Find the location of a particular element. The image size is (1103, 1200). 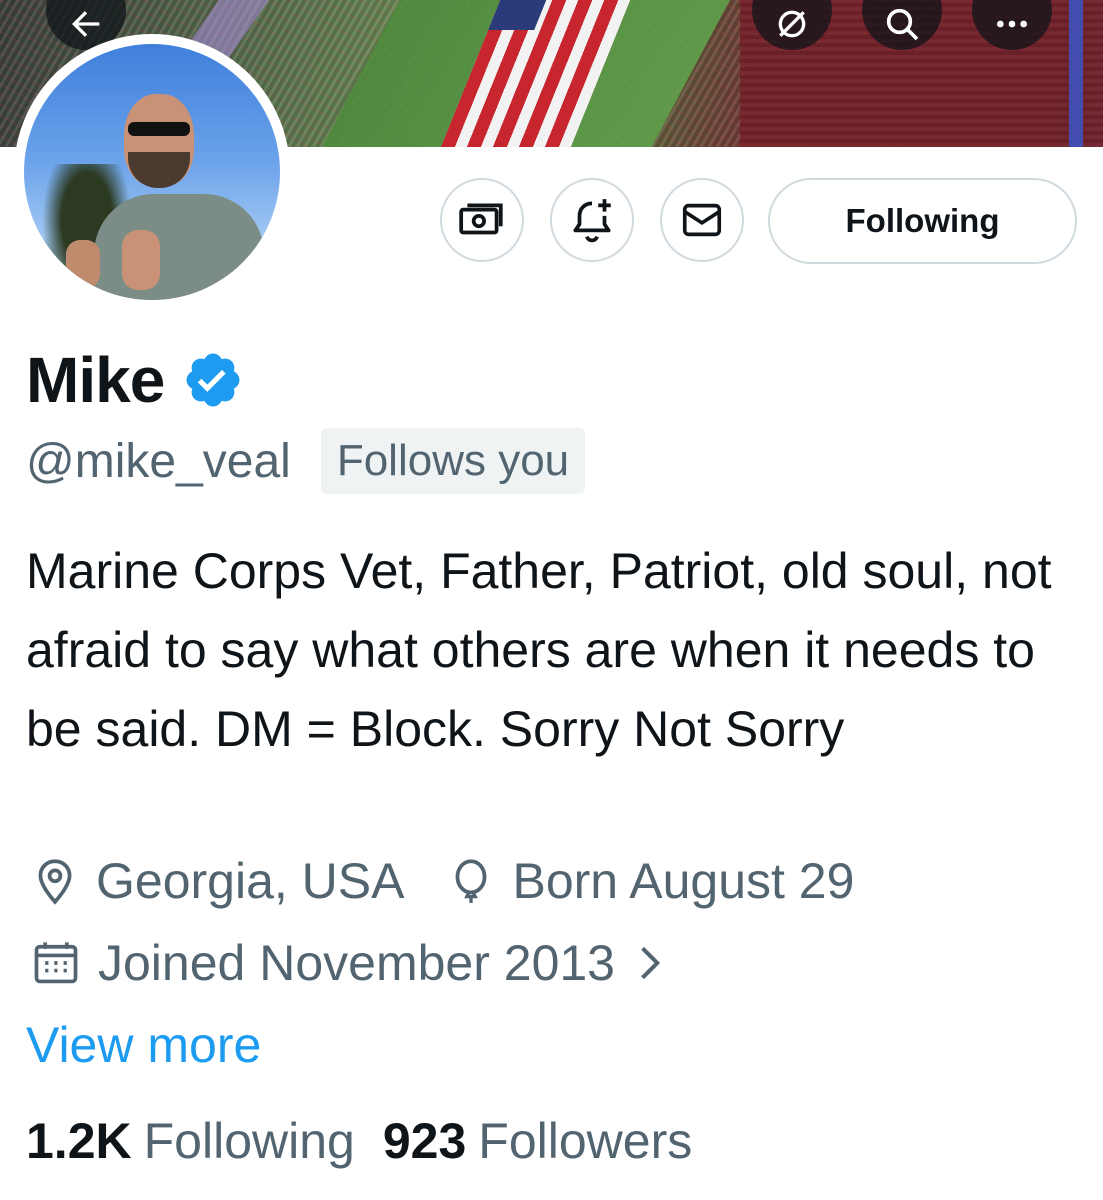

follows-you-badge: Follows you is located at coordinates (453, 461).